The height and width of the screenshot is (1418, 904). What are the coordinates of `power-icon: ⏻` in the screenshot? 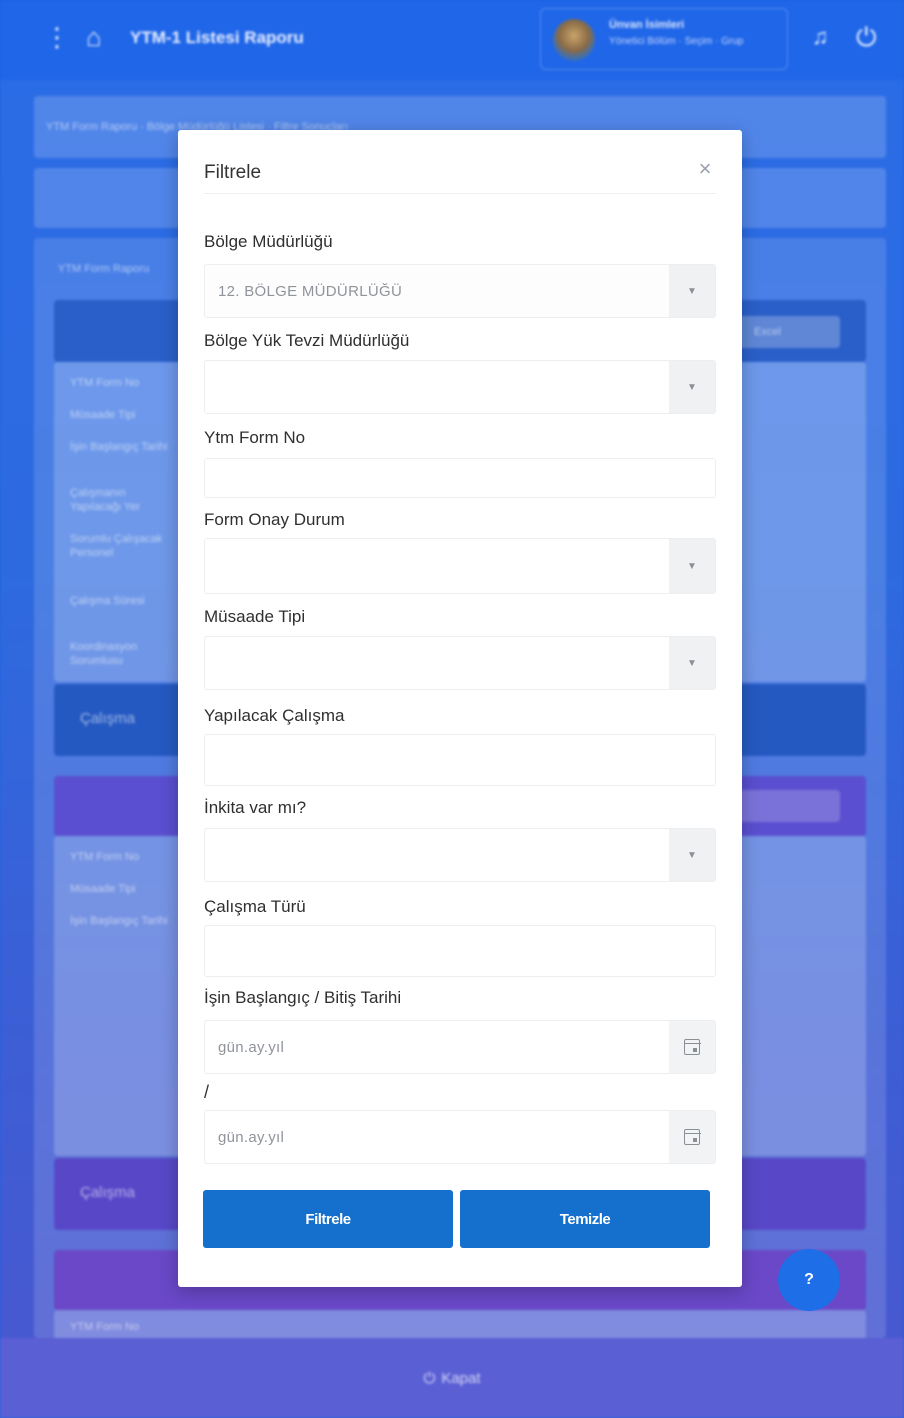 It's located at (866, 38).